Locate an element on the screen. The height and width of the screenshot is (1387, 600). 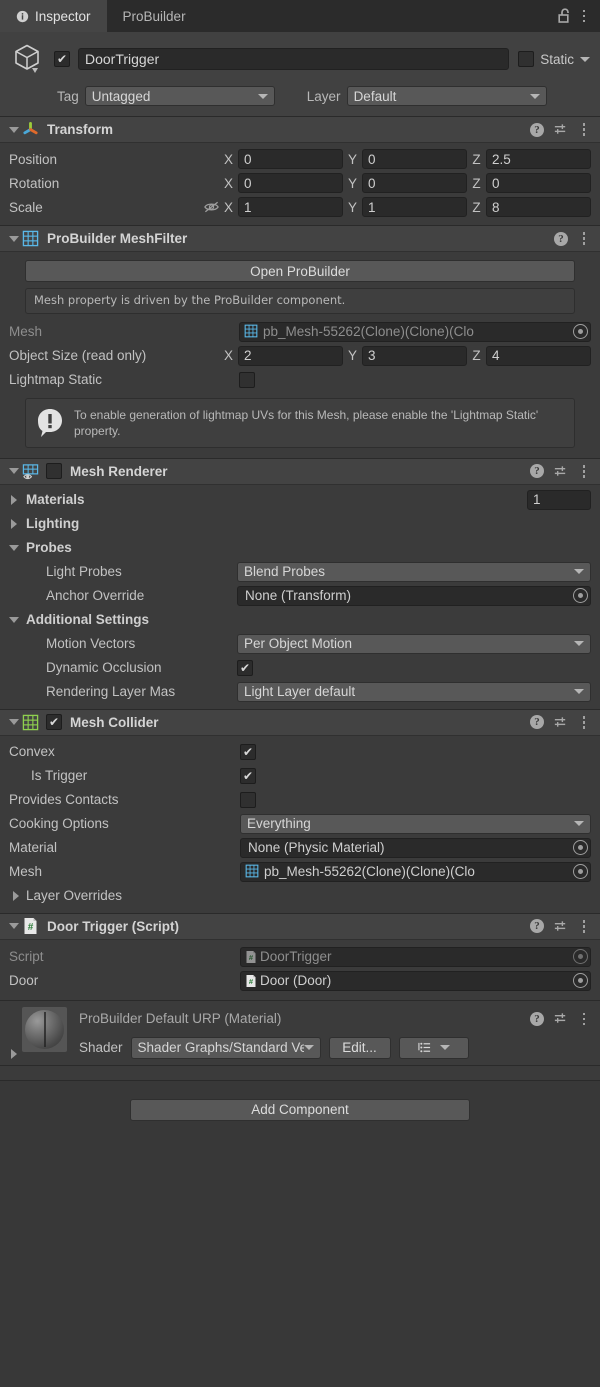
is-trigger-checkbox is located at coordinates (248, 775).